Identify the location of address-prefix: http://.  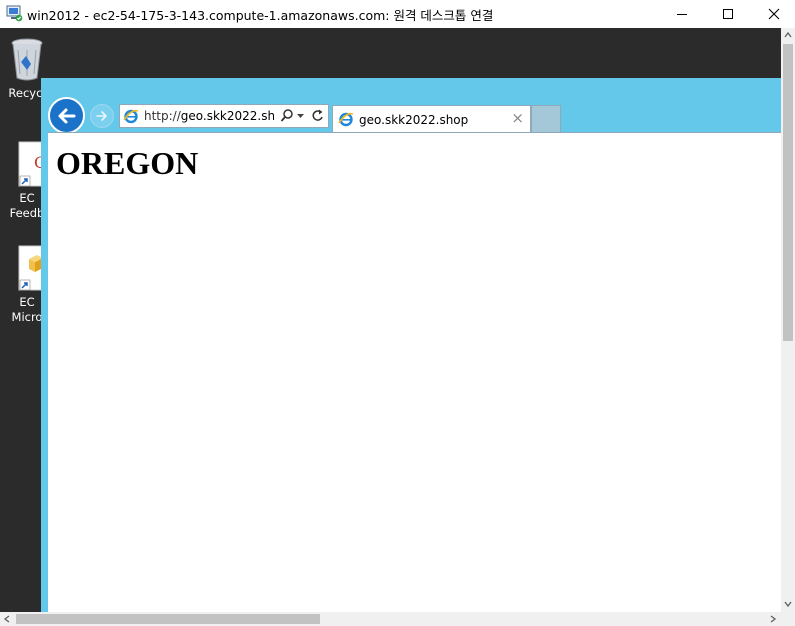
(162, 116).